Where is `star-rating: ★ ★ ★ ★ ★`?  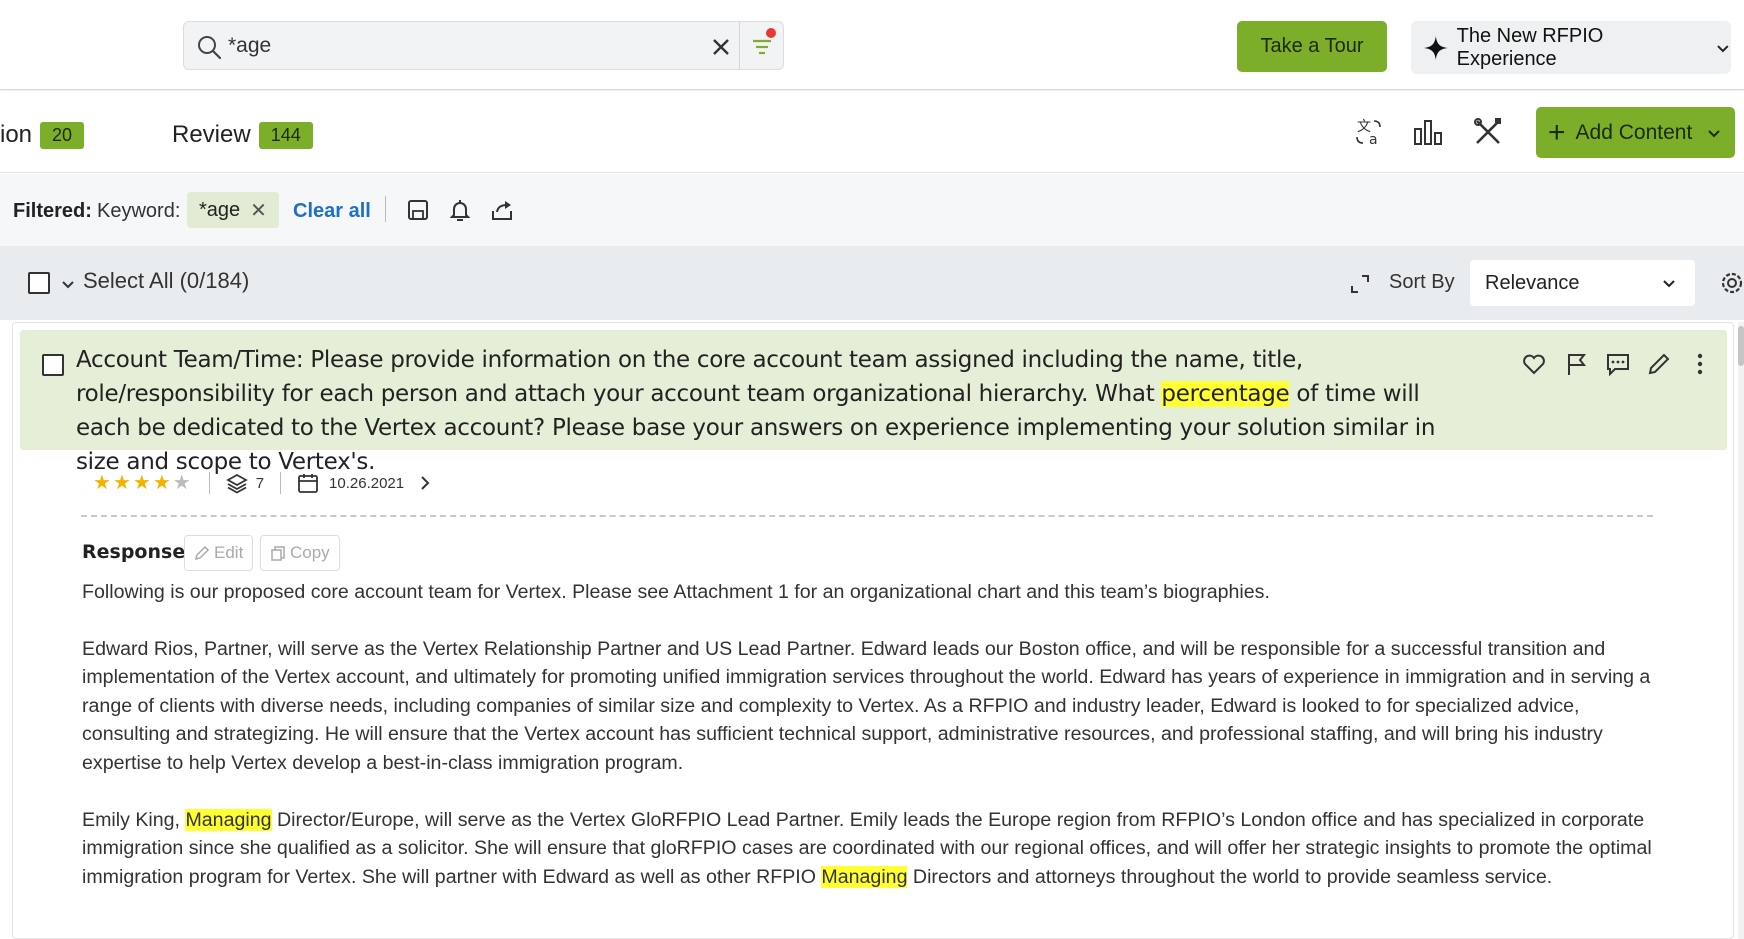 star-rating: ★ ★ ★ ★ ★ is located at coordinates (143, 483).